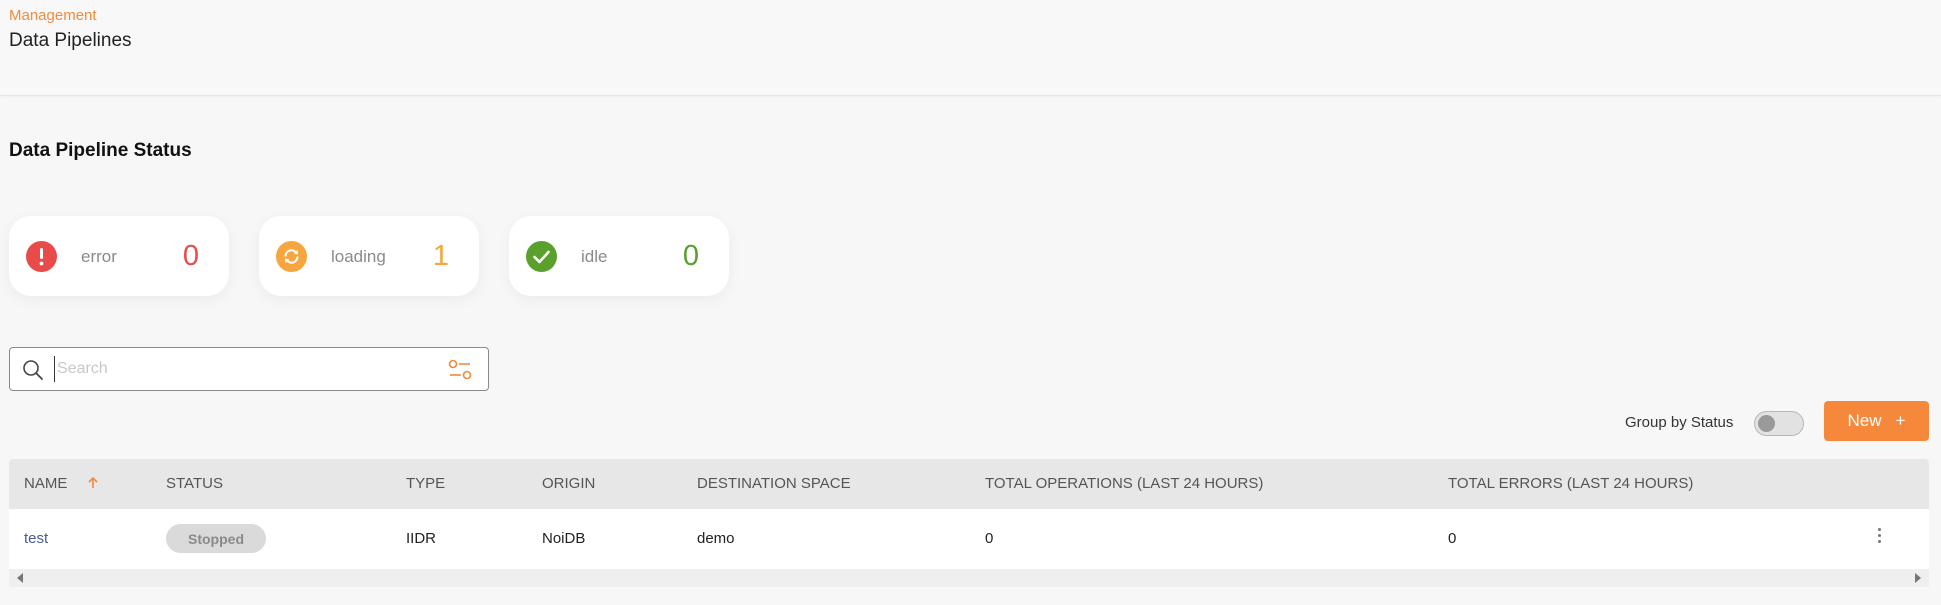 The height and width of the screenshot is (605, 1941). What do you see at coordinates (194, 483) in the screenshot?
I see `column-header-status: STATUS` at bounding box center [194, 483].